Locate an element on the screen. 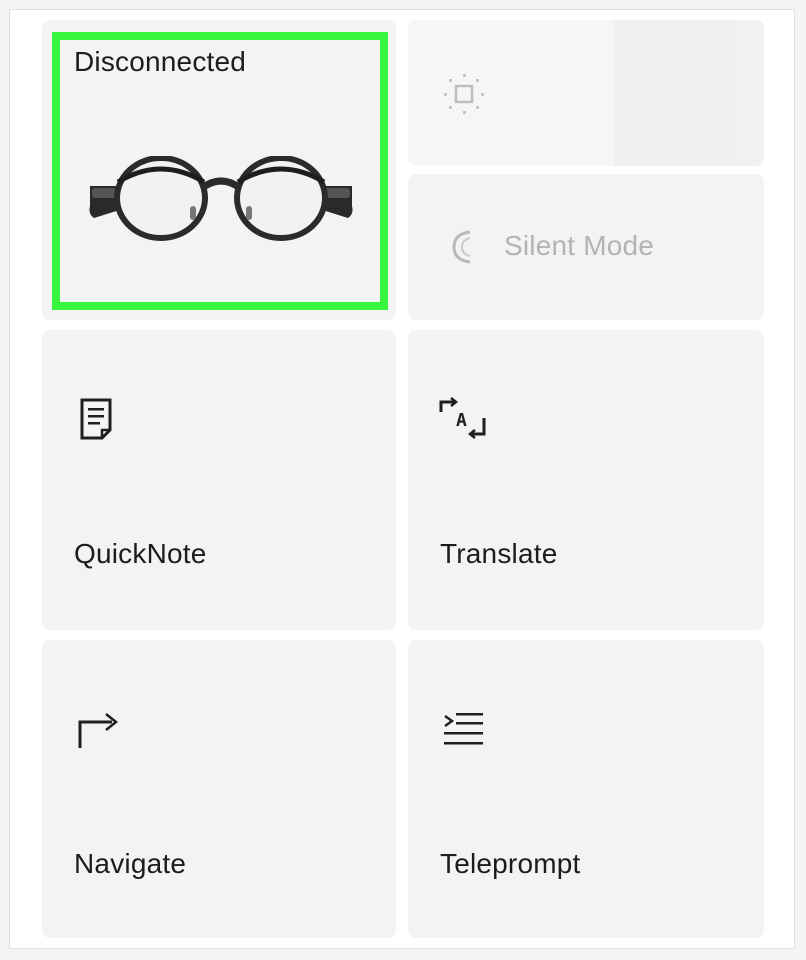  teleprompt-label: Teleprompt is located at coordinates (510, 863).